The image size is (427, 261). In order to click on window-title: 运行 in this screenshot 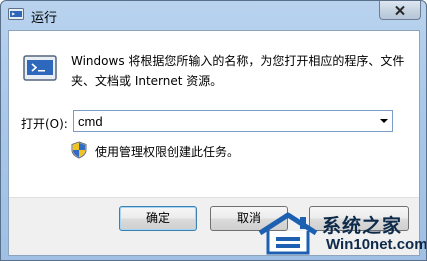, I will do `click(44, 18)`.